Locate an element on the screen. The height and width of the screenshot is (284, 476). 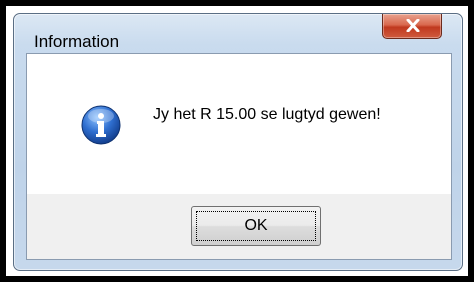
dialog-title: Information is located at coordinates (77, 41).